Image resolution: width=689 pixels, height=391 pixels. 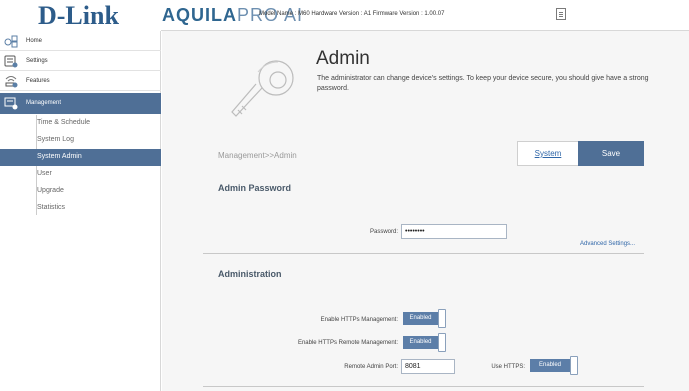 I want to click on sidebar-item-label: Home, so click(x=34, y=41).